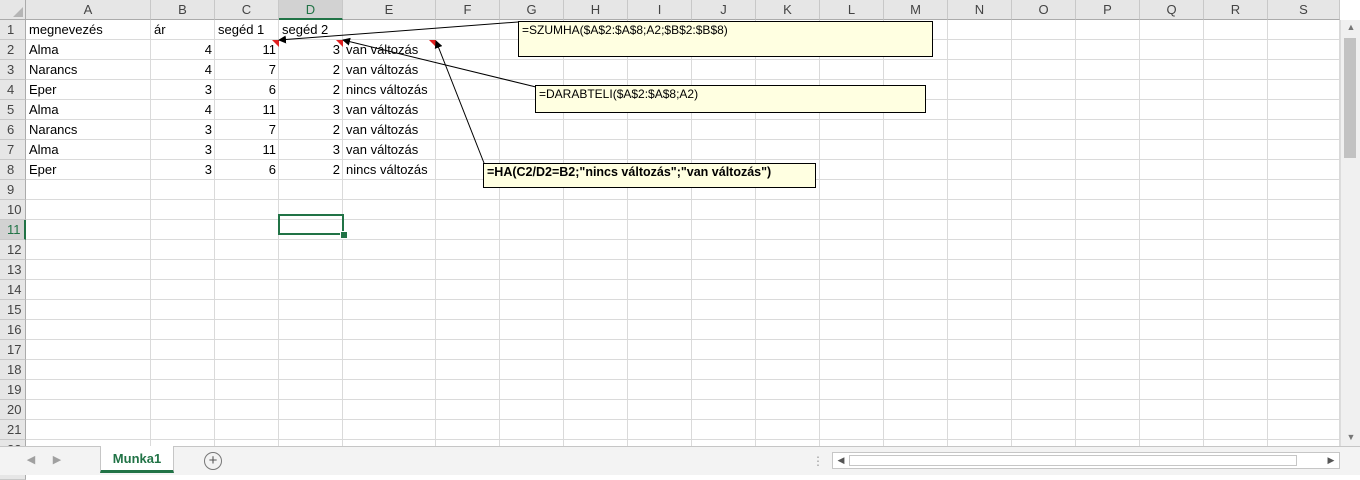 The height and width of the screenshot is (480, 1360). I want to click on cell-D7: 3, so click(311, 150).